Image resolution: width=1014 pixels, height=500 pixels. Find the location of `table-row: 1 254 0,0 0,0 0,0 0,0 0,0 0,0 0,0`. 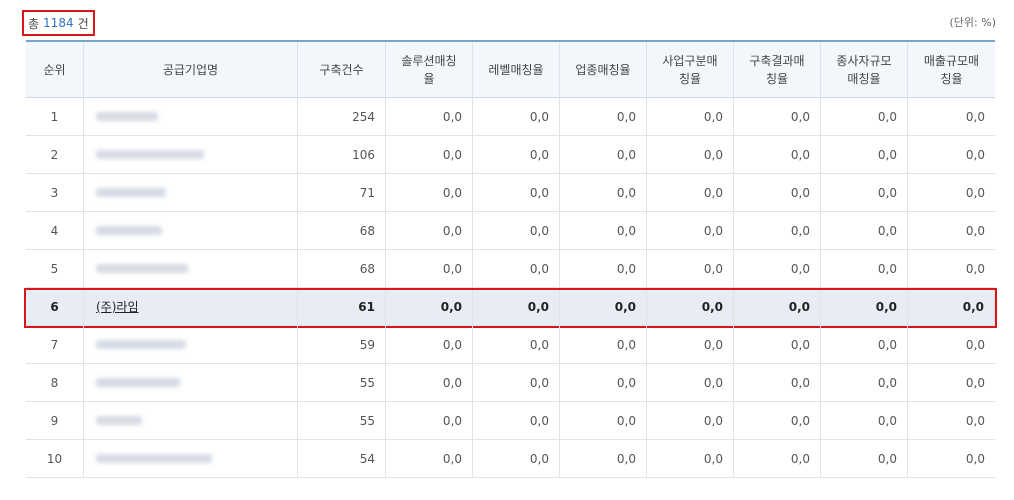

table-row: 1 254 0,0 0,0 0,0 0,0 0,0 0,0 0,0 is located at coordinates (510, 117).